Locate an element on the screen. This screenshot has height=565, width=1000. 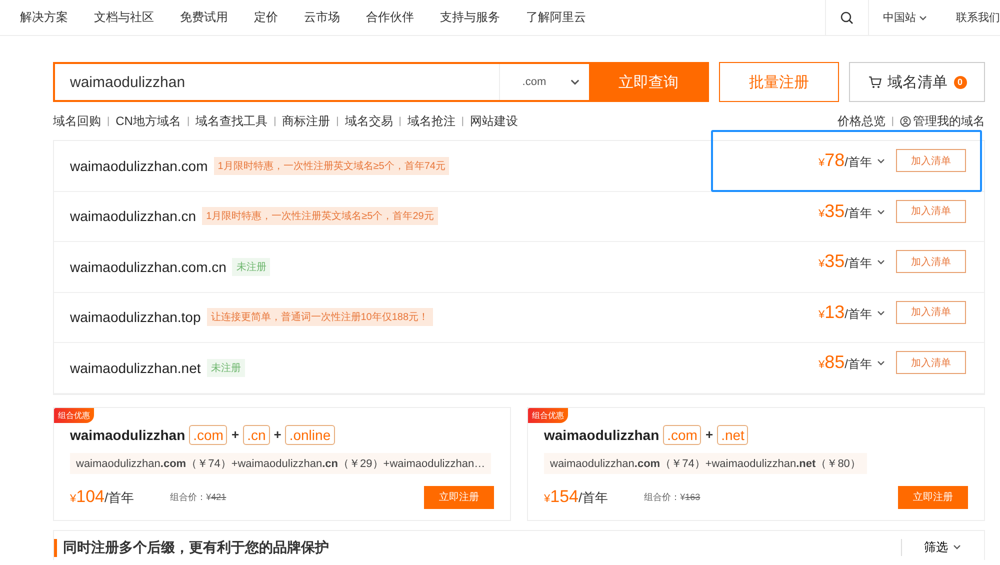
nav-link: 了解阿里云 is located at coordinates (556, 17).